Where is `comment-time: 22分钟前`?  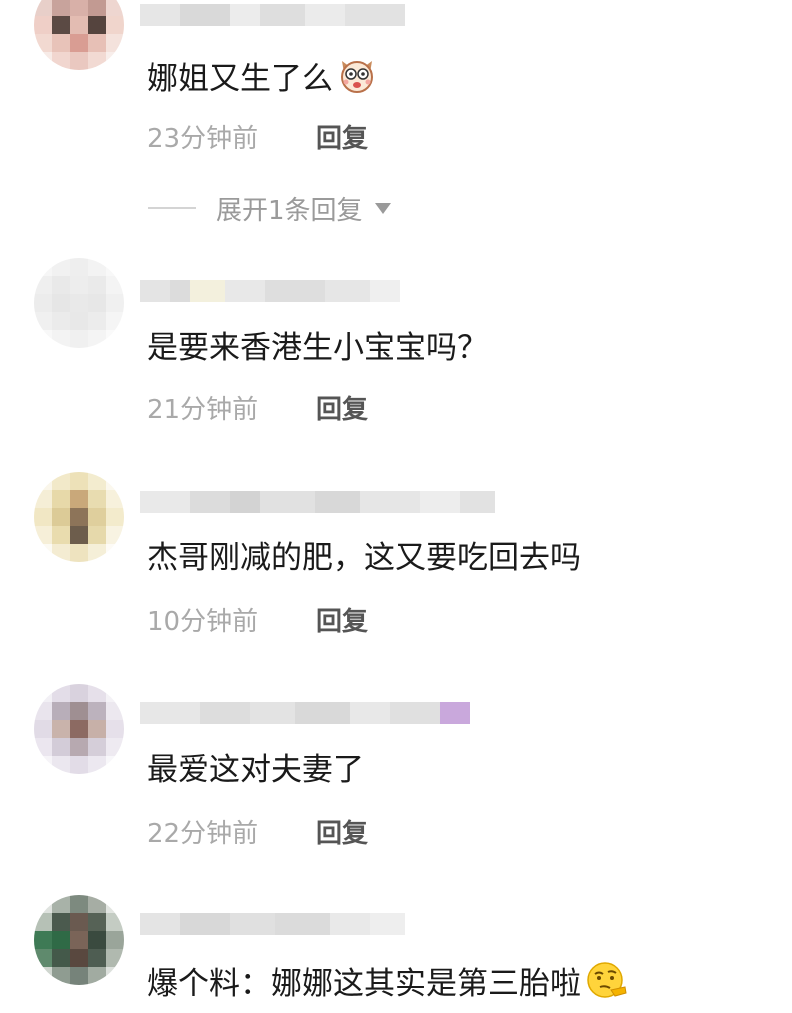
comment-time: 22分钟前 is located at coordinates (203, 834).